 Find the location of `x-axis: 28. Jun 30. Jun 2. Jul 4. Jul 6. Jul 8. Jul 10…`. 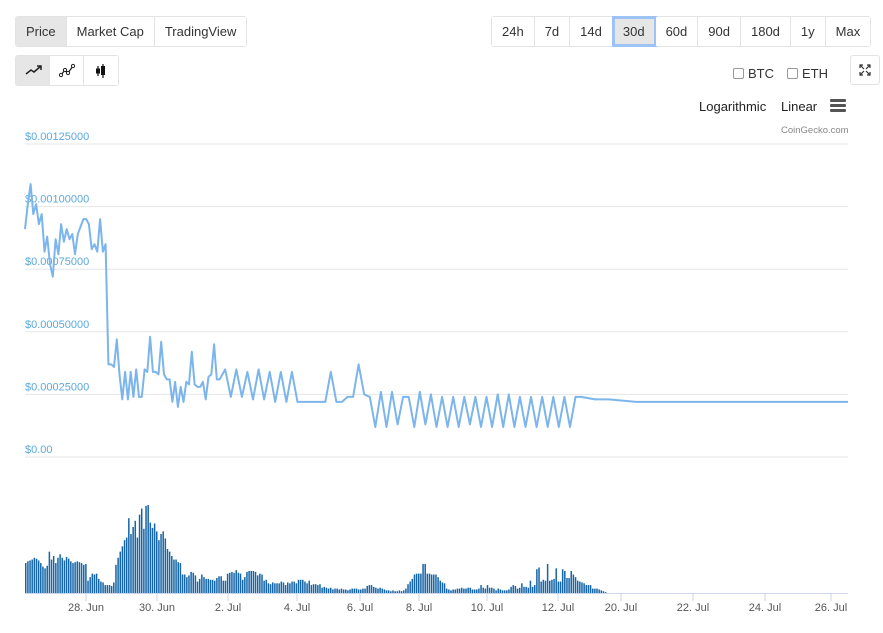

x-axis: 28. Jun 30. Jun 2. Jul 4. Jul 6. Jul 8. Jul 10… is located at coordinates (436, 603).